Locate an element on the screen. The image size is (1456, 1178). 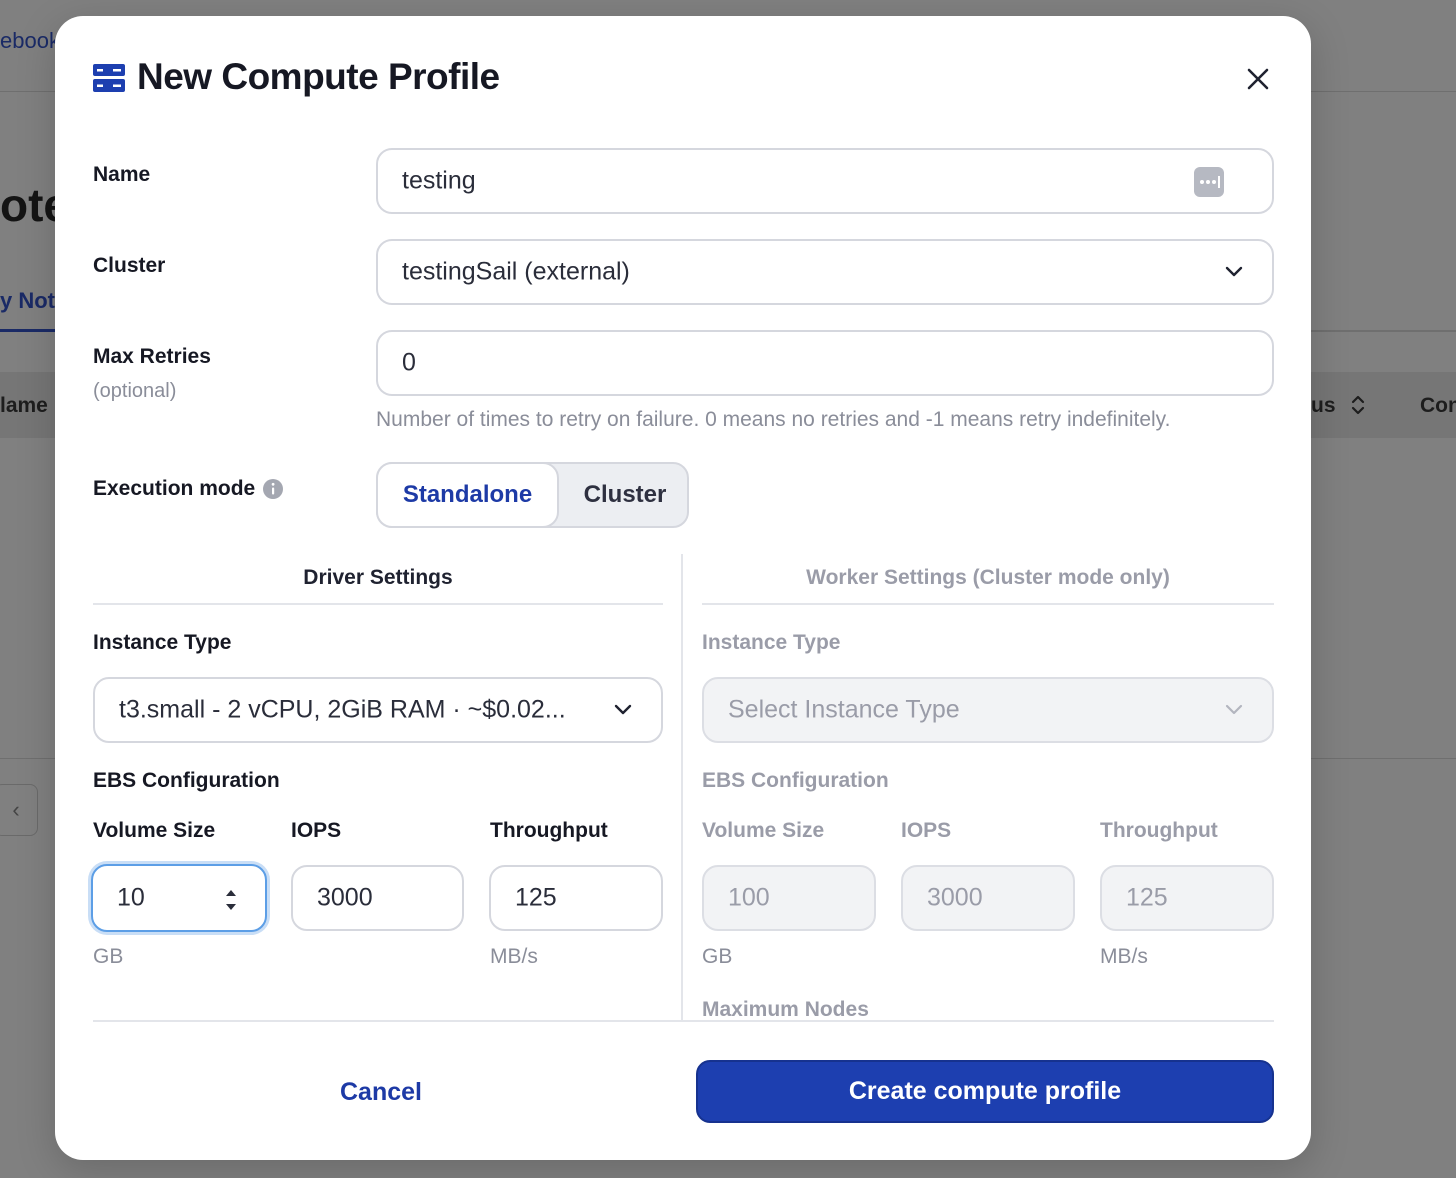
driver-volume-size-input: 10 is located at coordinates (179, 898).